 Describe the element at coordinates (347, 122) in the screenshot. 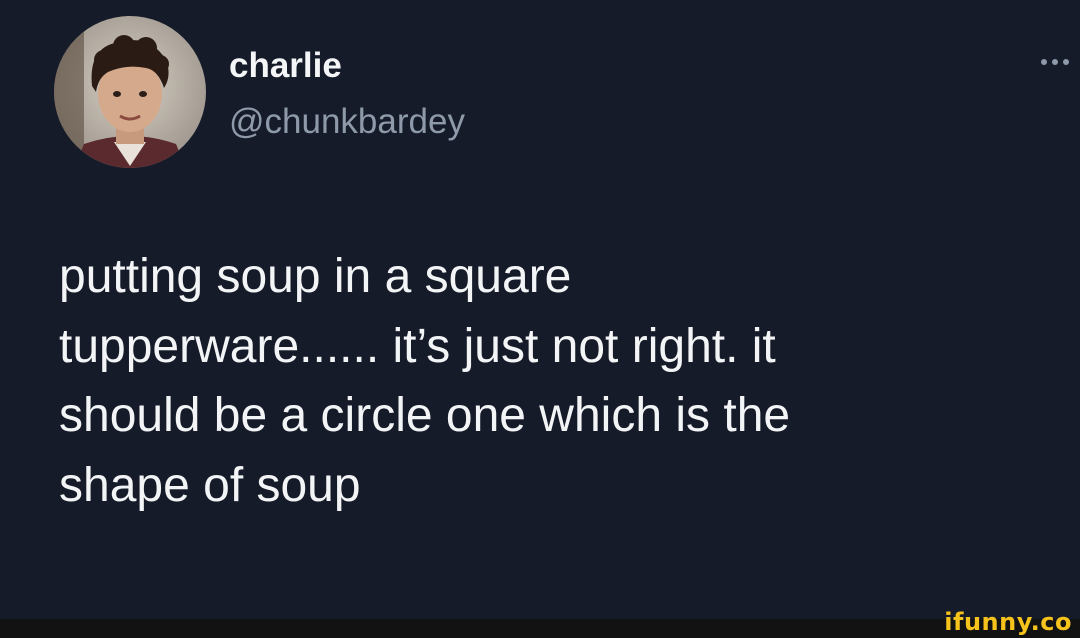

I see `user-handle: @chunkbardey` at that location.